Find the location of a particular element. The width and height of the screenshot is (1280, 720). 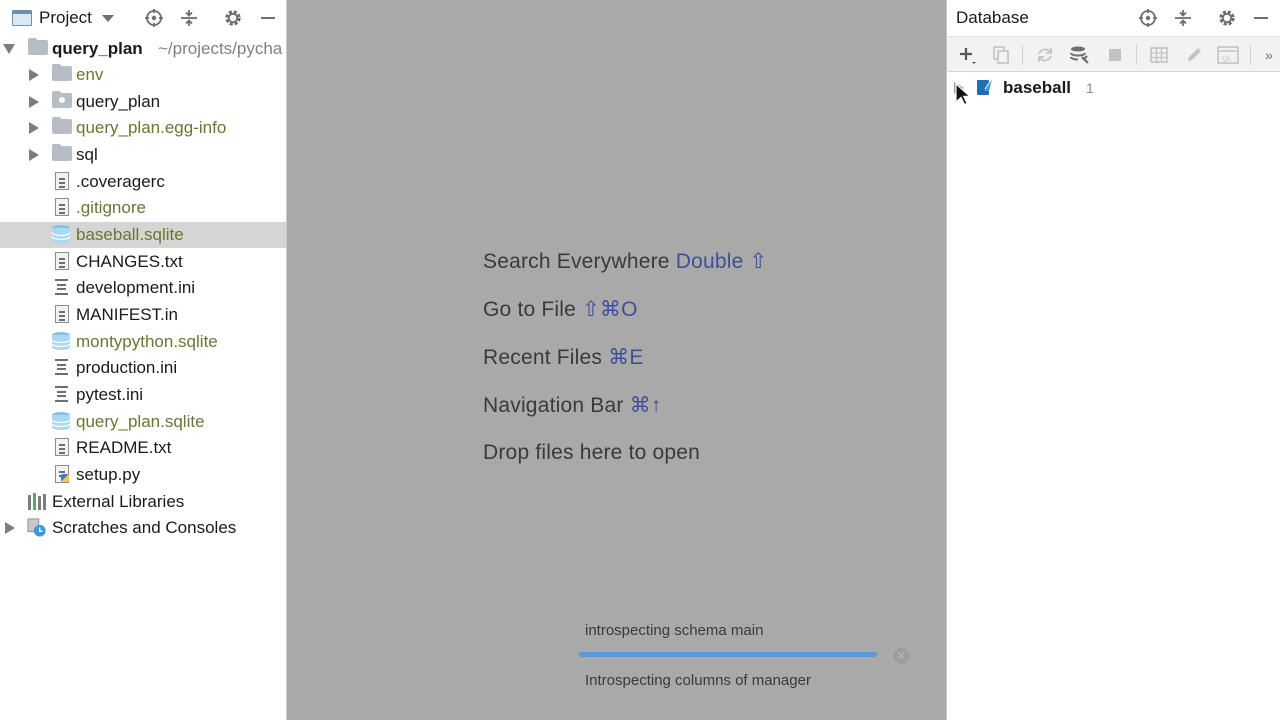

add-datasource-icon is located at coordinates (967, 55).